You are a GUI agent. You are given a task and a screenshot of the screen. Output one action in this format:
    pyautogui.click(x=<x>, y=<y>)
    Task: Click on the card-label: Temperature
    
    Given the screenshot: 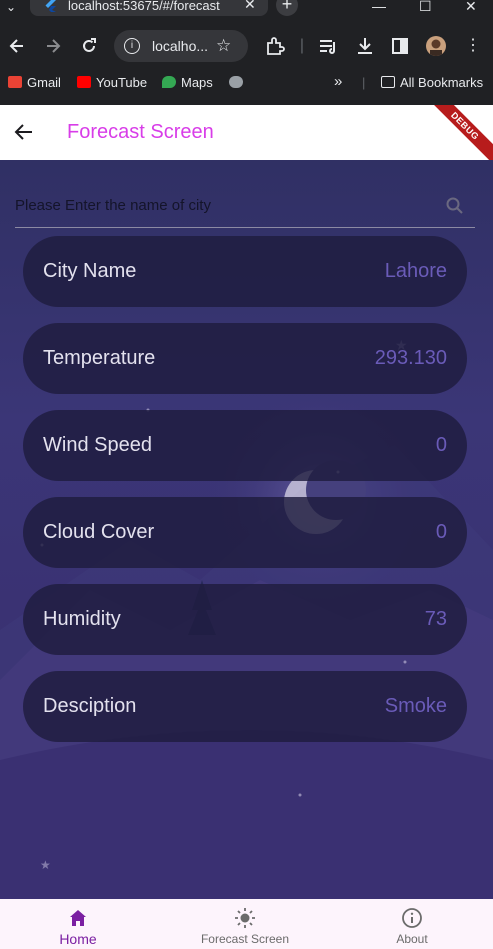 What is the action you would take?
    pyautogui.click(x=99, y=358)
    